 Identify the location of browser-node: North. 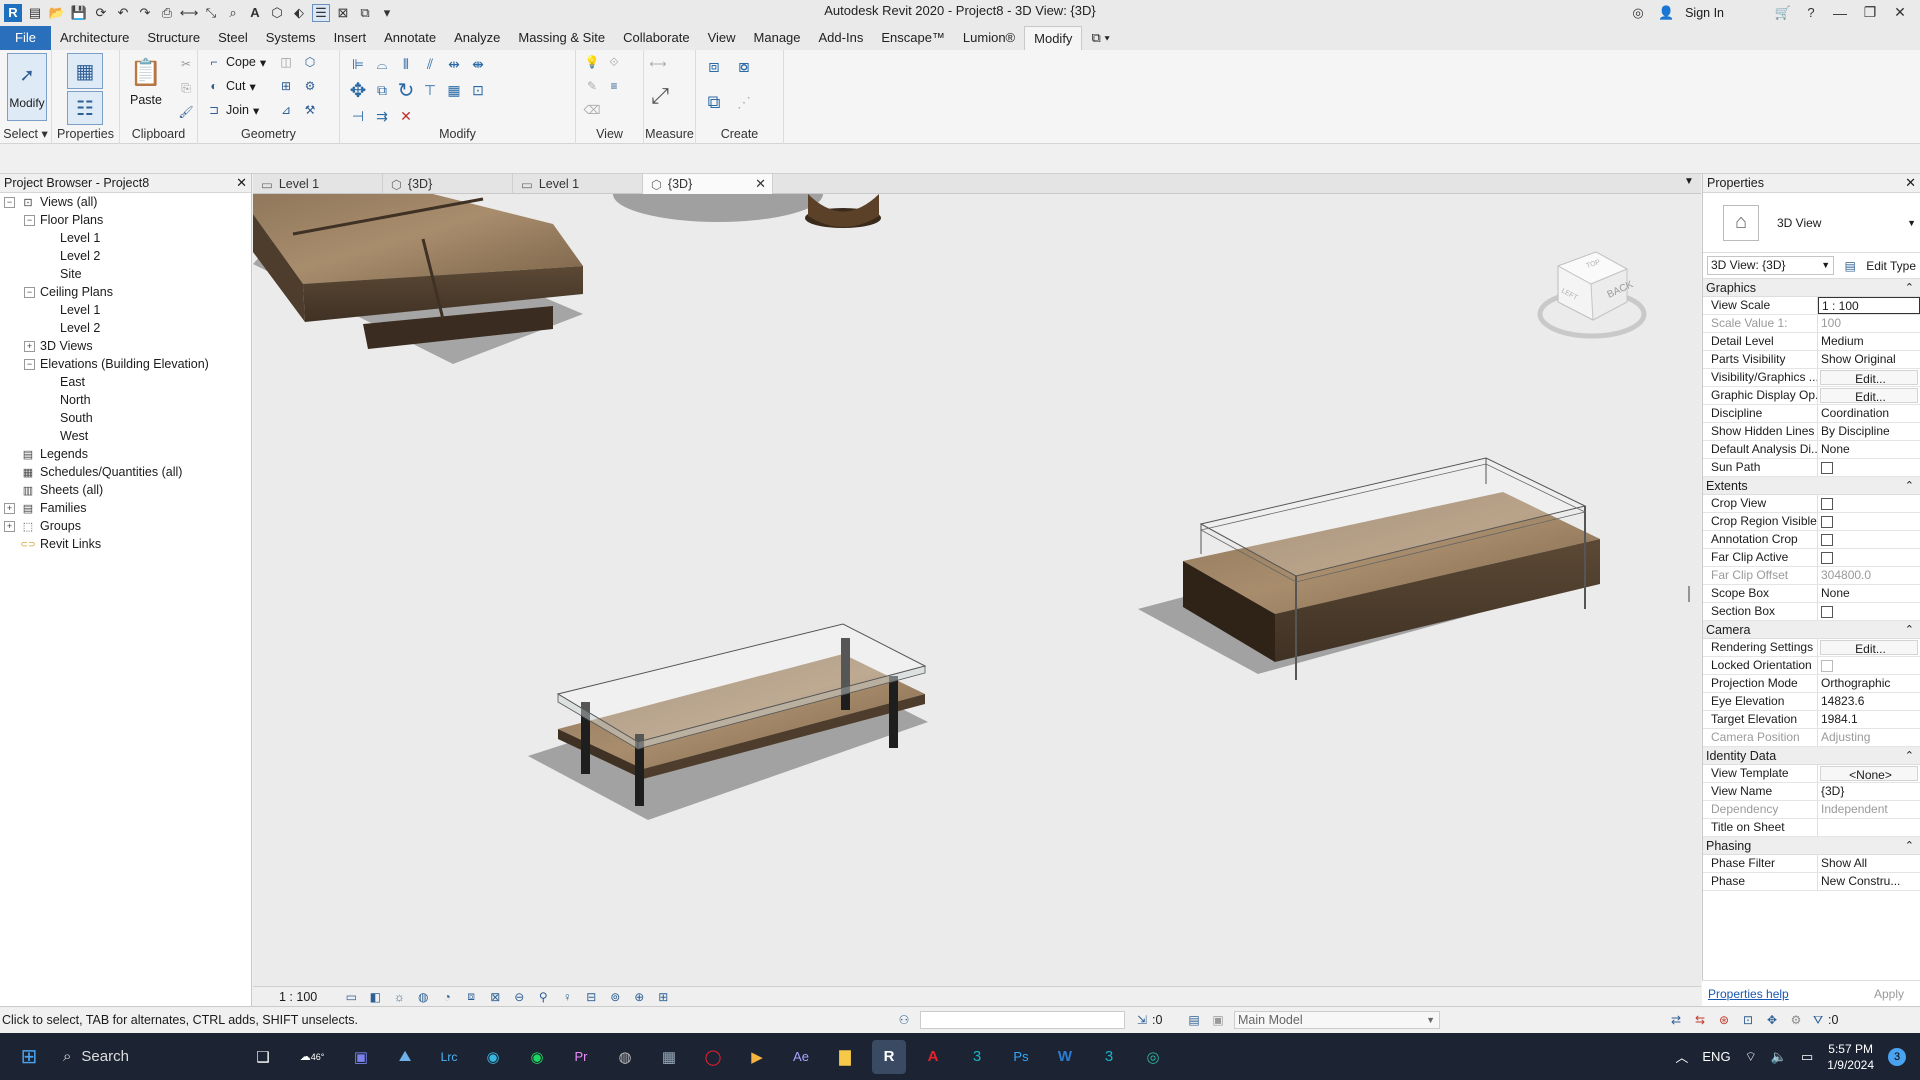
(125, 400).